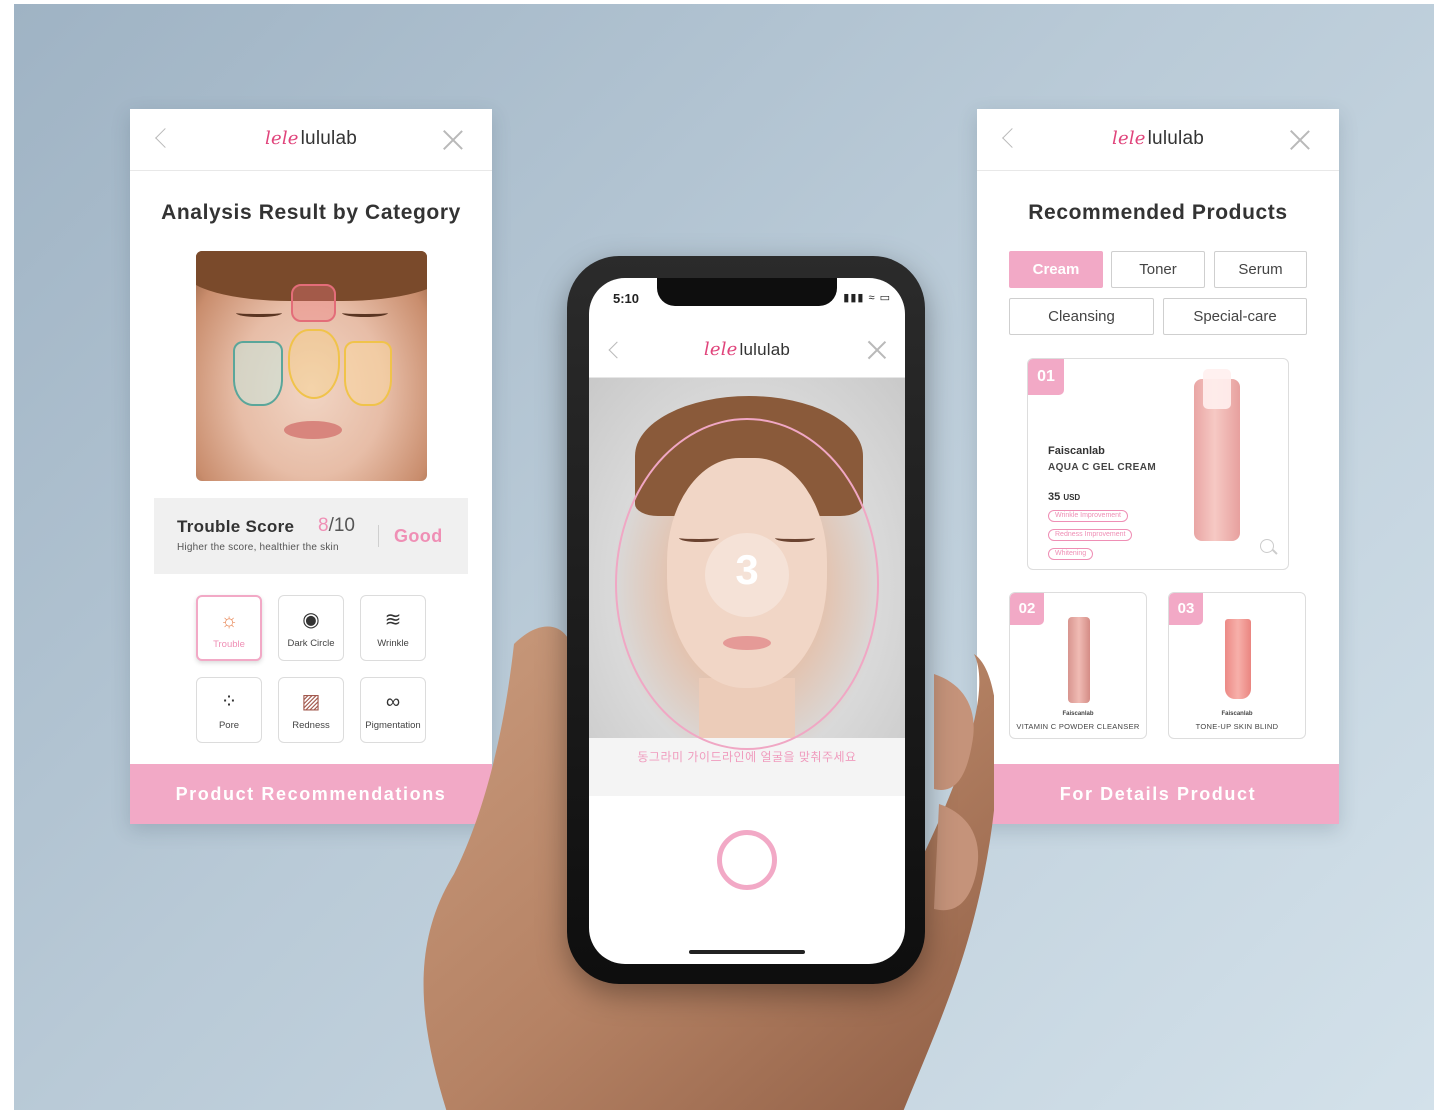  Describe the element at coordinates (311, 620) in the screenshot. I see `dark-circle-icon: ◉` at that location.